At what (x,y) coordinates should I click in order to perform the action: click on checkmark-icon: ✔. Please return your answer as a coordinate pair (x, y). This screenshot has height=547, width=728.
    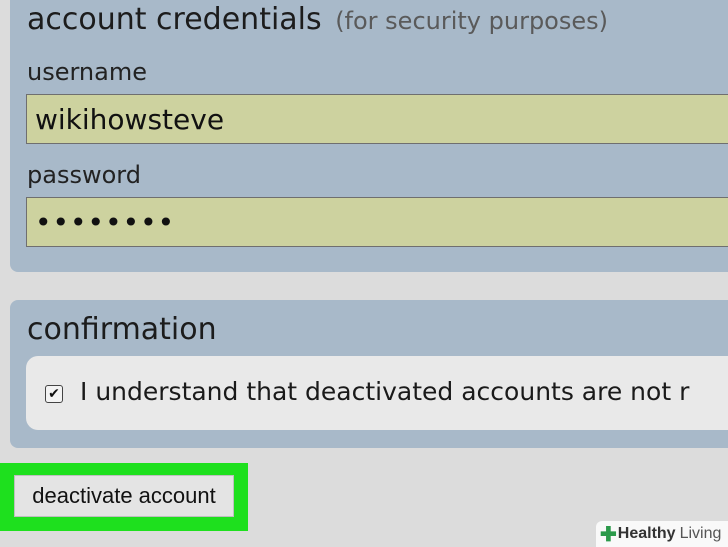
    Looking at the image, I should click on (54, 394).